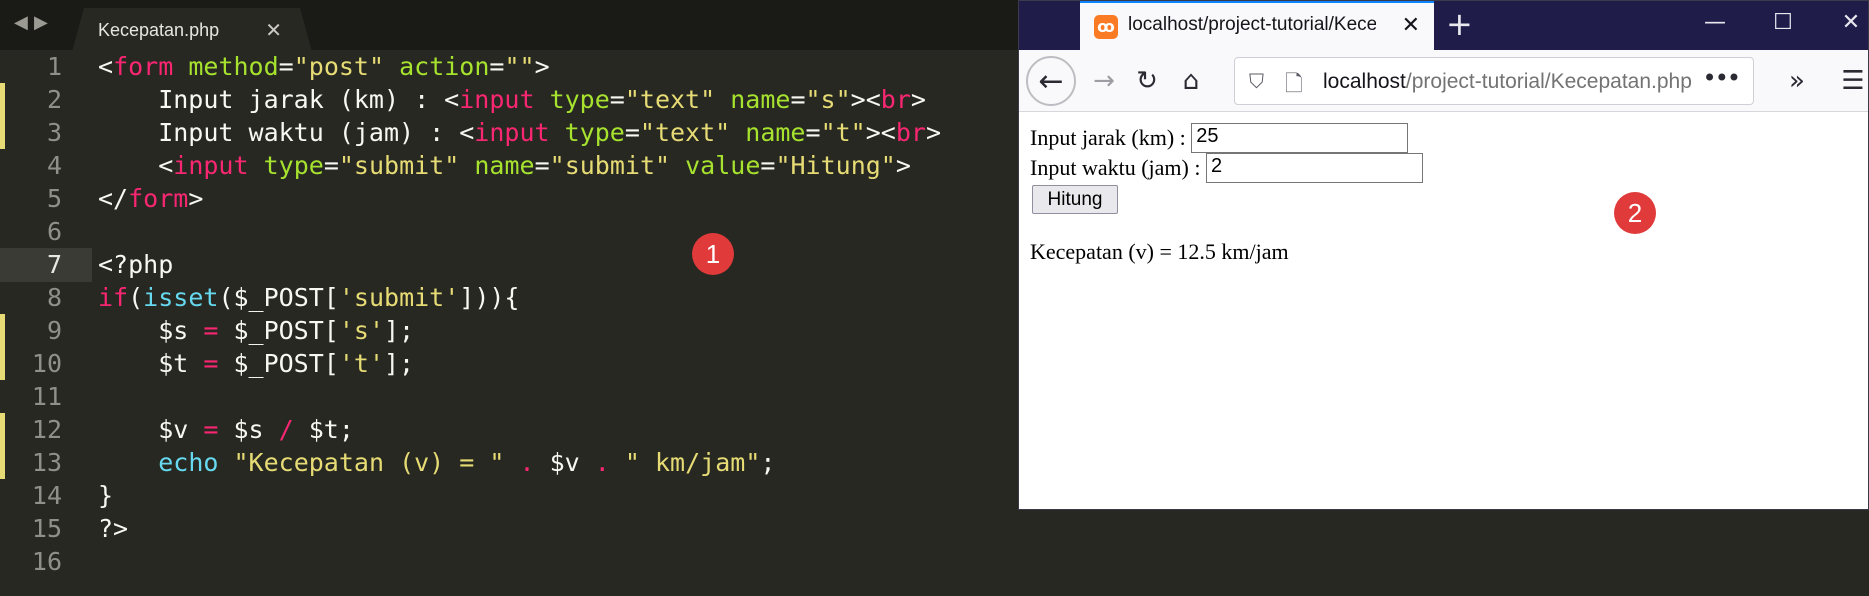 The height and width of the screenshot is (596, 1869). Describe the element at coordinates (278, 363) in the screenshot. I see `code-token: $_POST[` at that location.